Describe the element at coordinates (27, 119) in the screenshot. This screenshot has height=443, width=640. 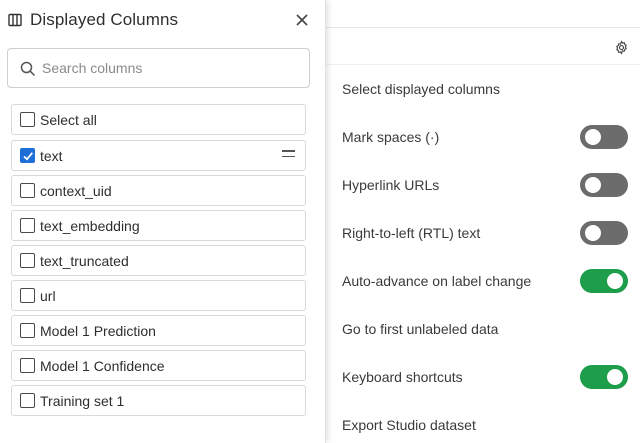
I see `select-all-checkbox` at that location.